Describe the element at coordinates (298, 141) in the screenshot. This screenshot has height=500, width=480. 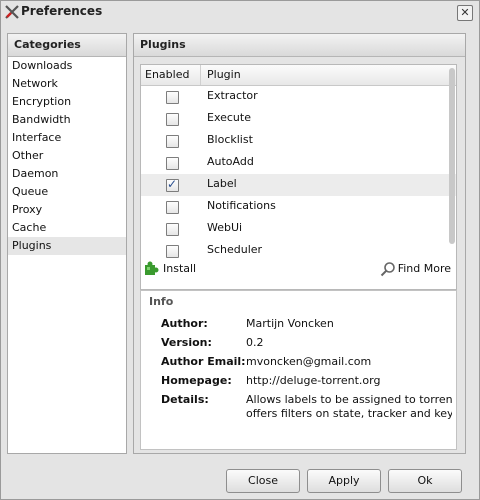
I see `plugin-row: Blocklist` at that location.